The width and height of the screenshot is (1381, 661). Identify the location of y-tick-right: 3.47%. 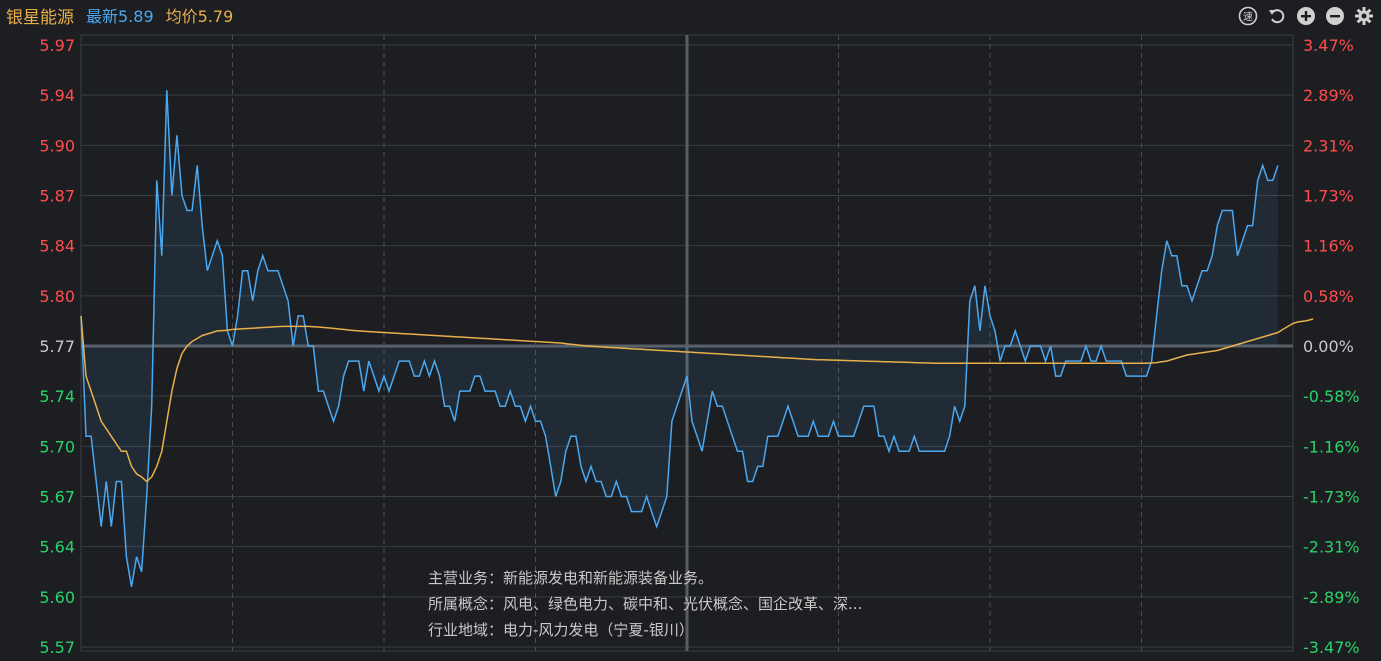
(1328, 45).